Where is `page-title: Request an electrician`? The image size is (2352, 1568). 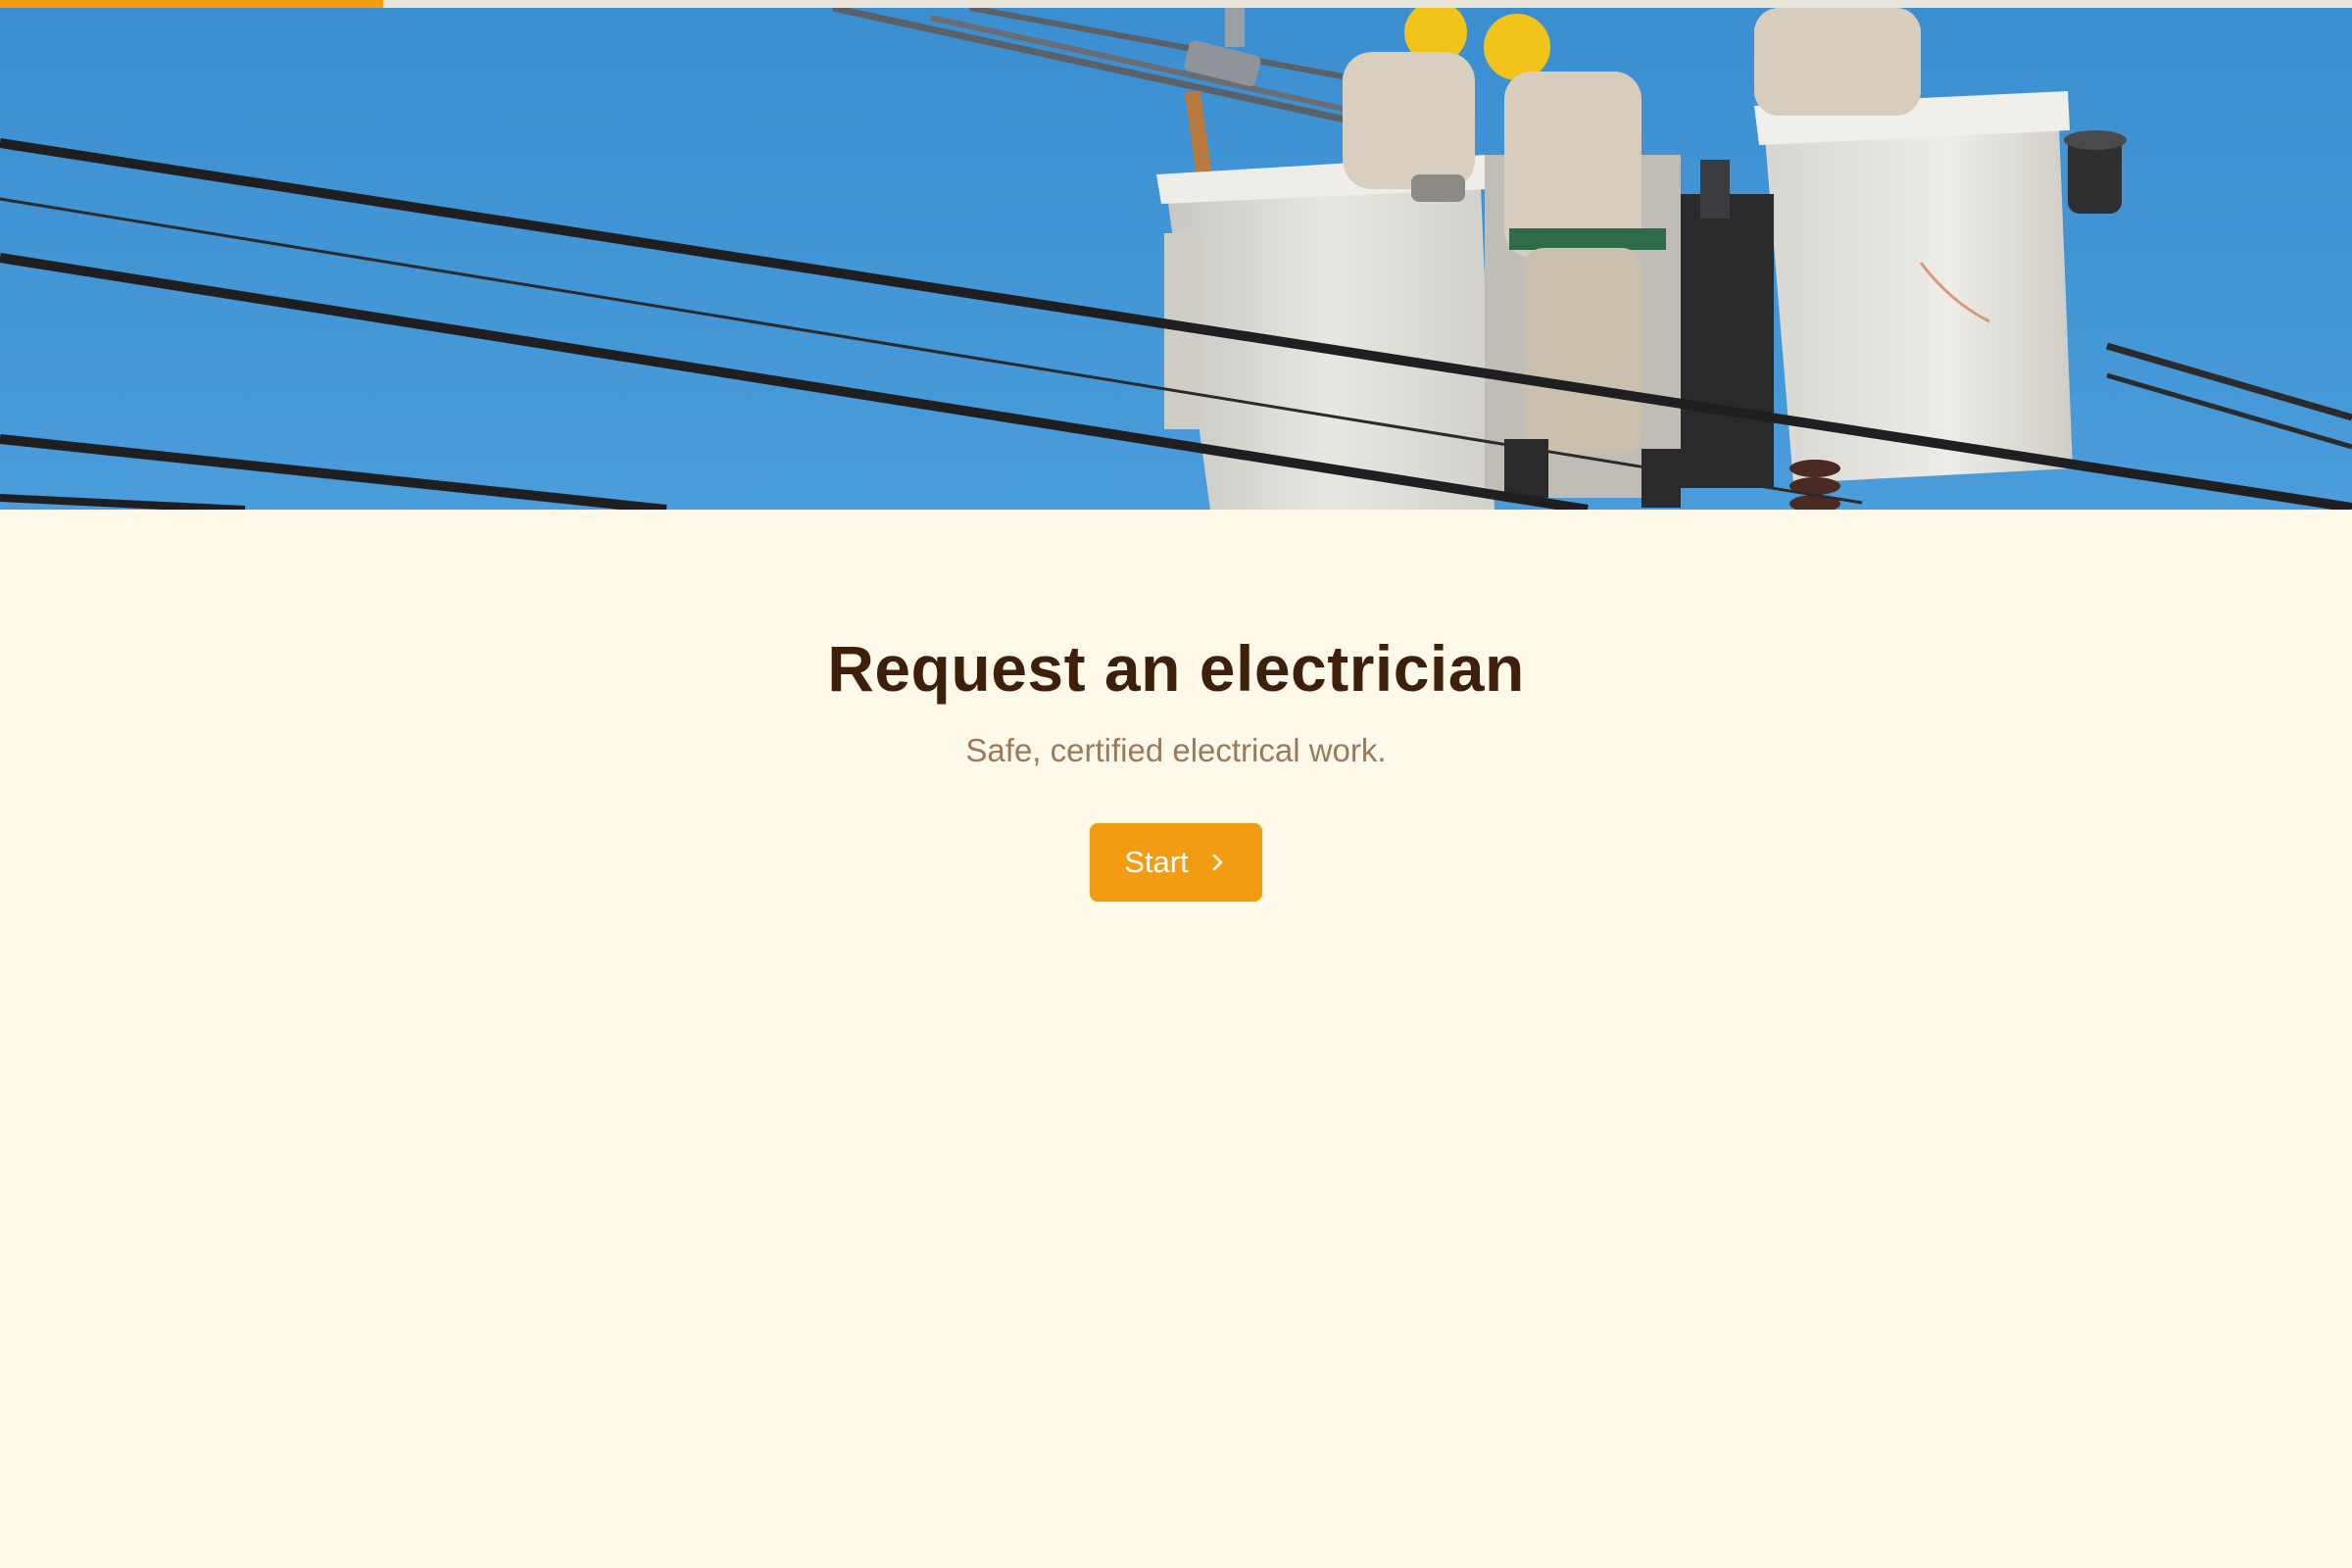 page-title: Request an electrician is located at coordinates (1176, 668).